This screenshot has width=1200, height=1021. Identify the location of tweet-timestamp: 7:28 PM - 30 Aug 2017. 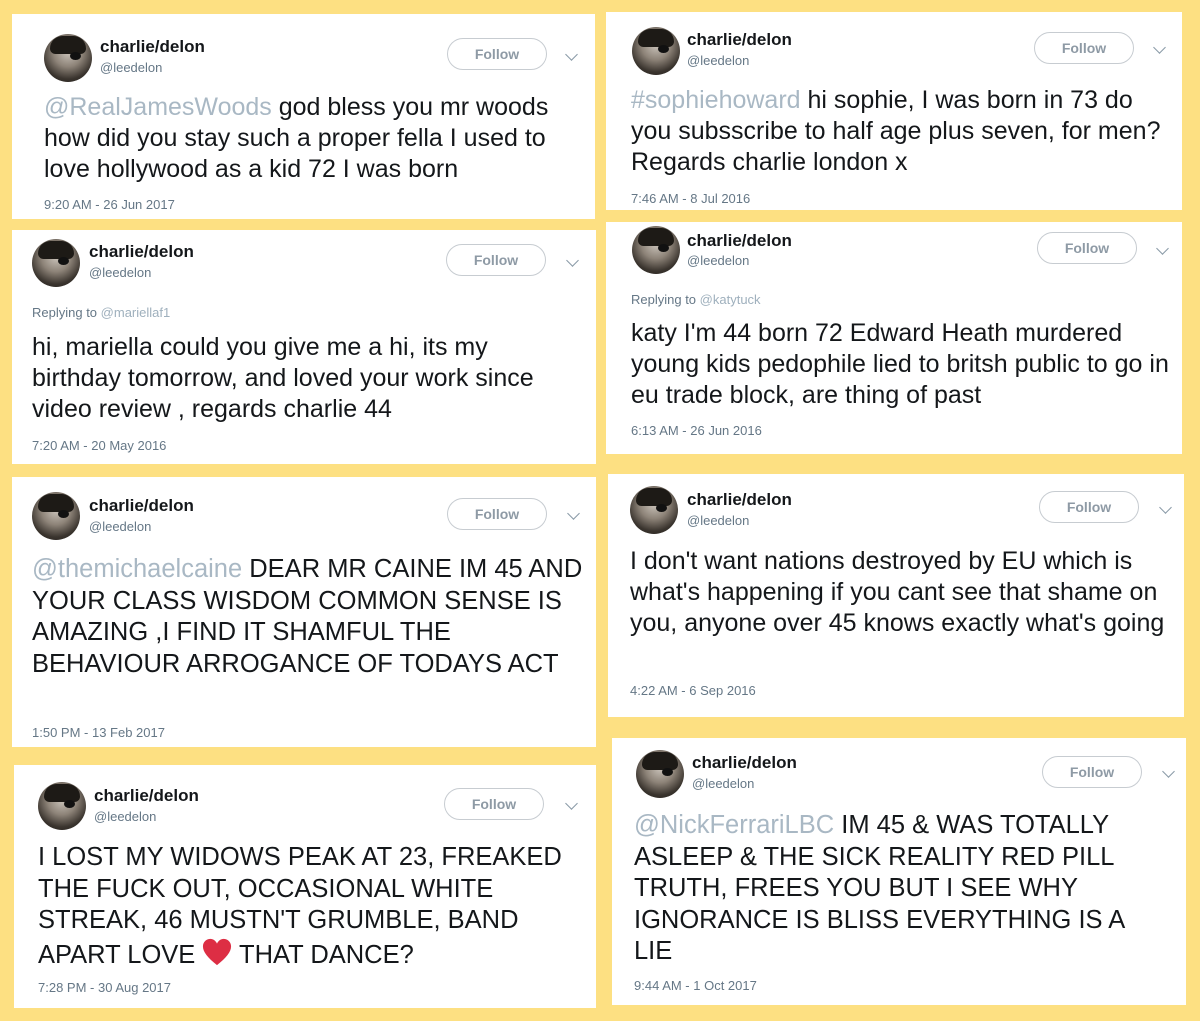
(104, 987).